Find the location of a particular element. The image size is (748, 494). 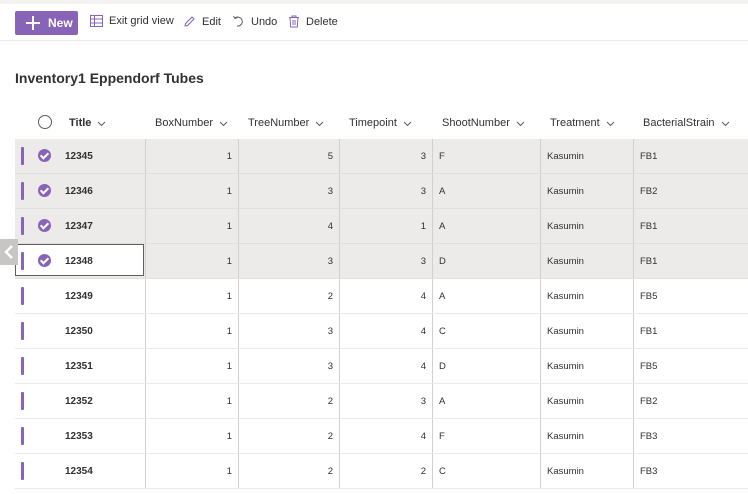

table-row: 12352 1 2 3 A Kasumin FB2 is located at coordinates (381, 401).